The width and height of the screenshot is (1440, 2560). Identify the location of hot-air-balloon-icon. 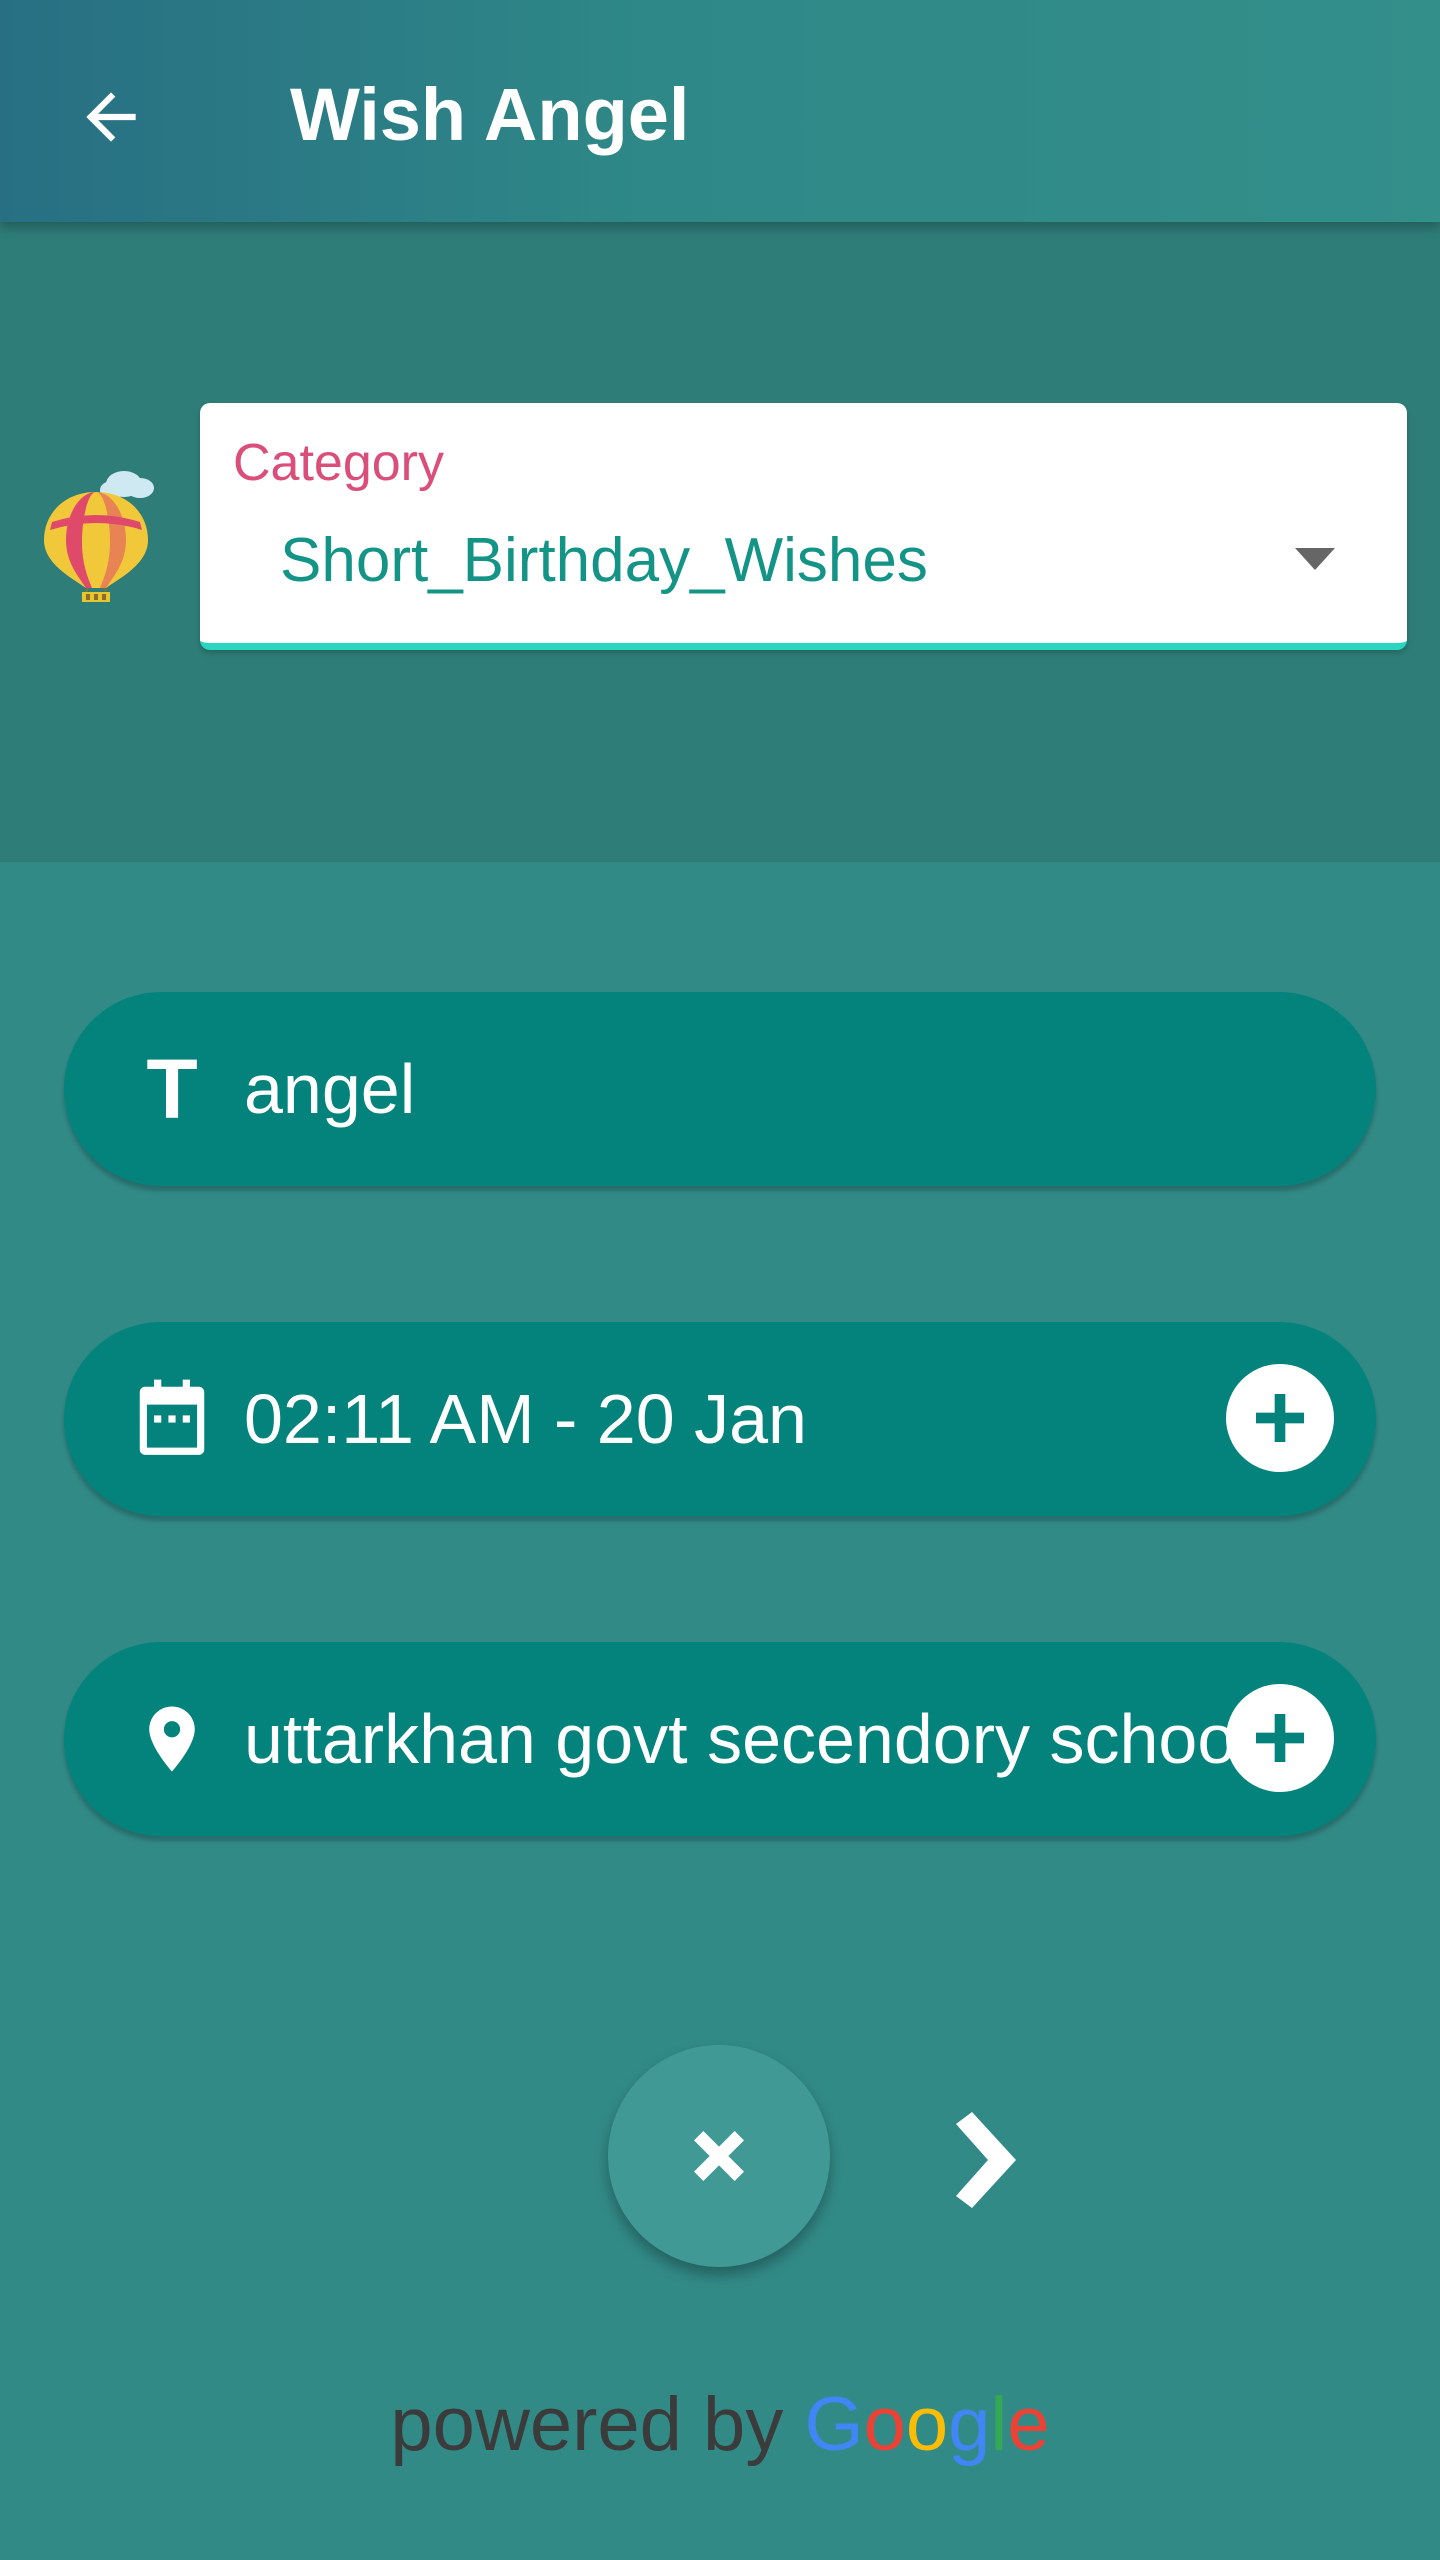
(99, 536).